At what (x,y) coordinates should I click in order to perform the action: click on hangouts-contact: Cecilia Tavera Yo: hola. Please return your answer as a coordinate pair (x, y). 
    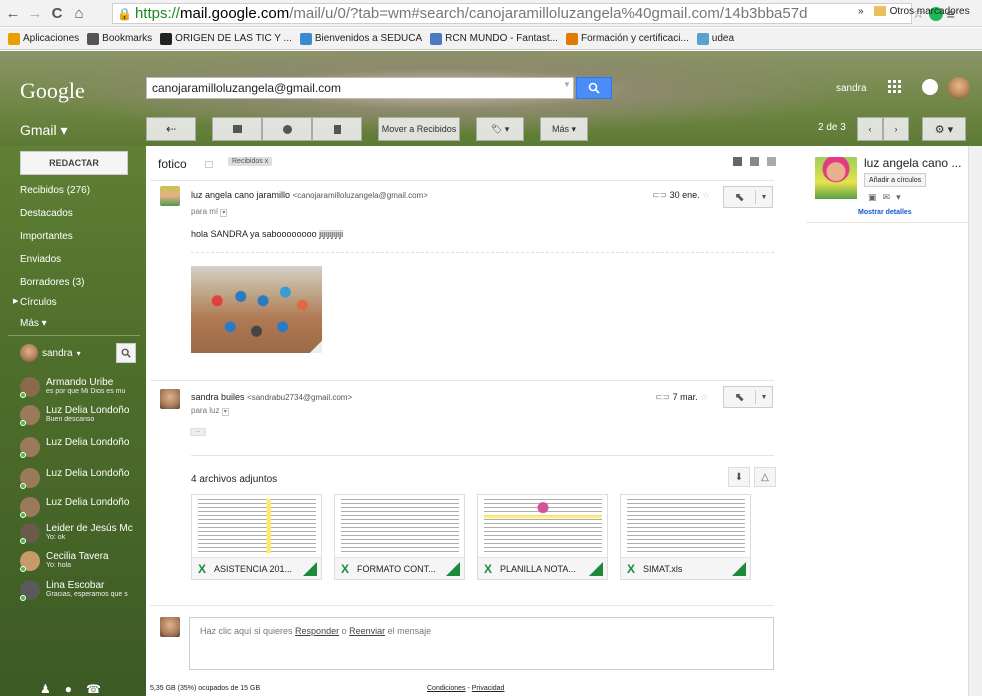
    Looking at the image, I should click on (89, 561).